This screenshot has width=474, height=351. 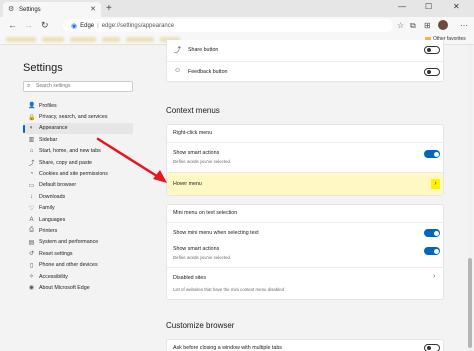 I want to click on context-menus-heading: Context menus, so click(x=193, y=110).